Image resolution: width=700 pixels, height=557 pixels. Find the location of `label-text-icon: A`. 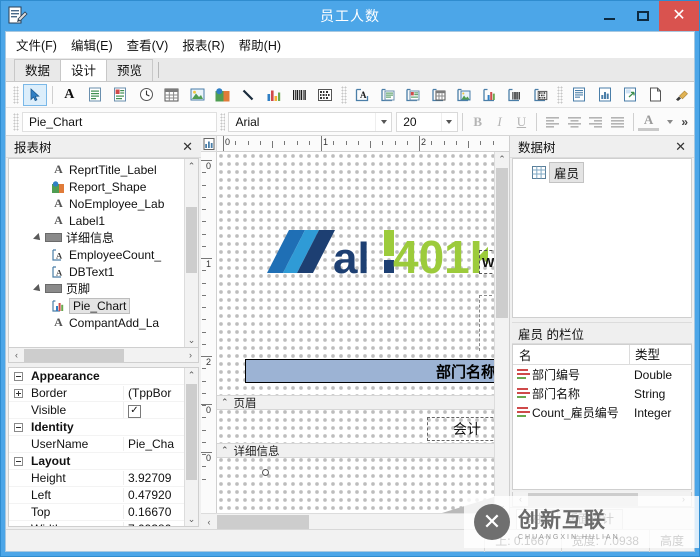

label-text-icon: A is located at coordinates (69, 95).